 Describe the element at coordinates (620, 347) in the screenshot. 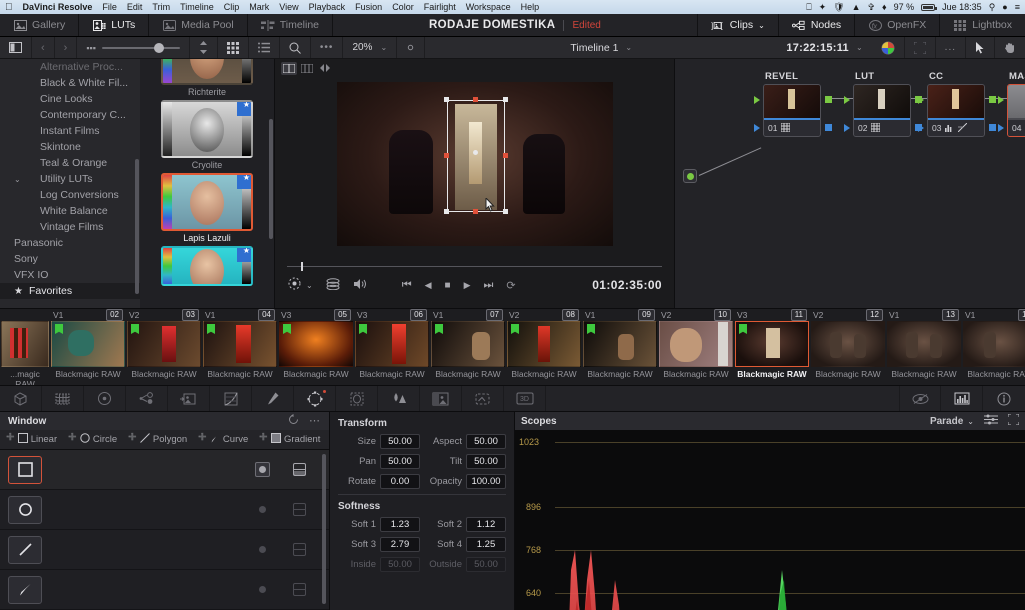

I see `timeline-clip: V1 09 Blackmagic RAW` at that location.